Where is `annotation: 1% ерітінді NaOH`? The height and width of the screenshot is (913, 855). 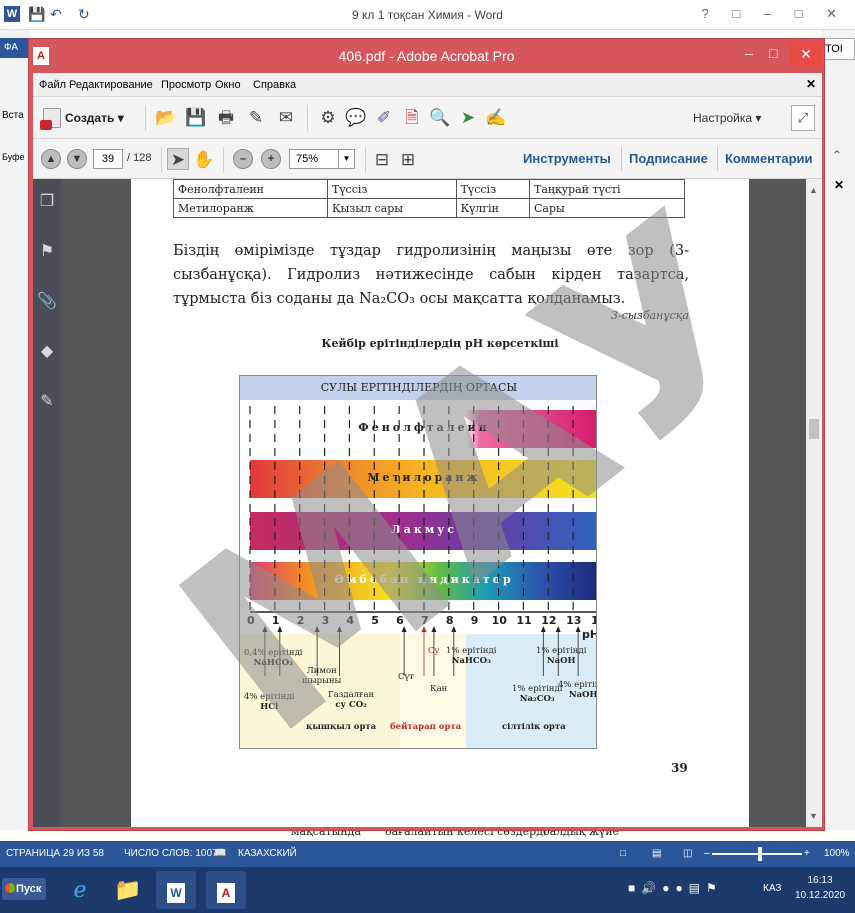
annotation: 1% ерітінді NaOH is located at coordinates (561, 656).